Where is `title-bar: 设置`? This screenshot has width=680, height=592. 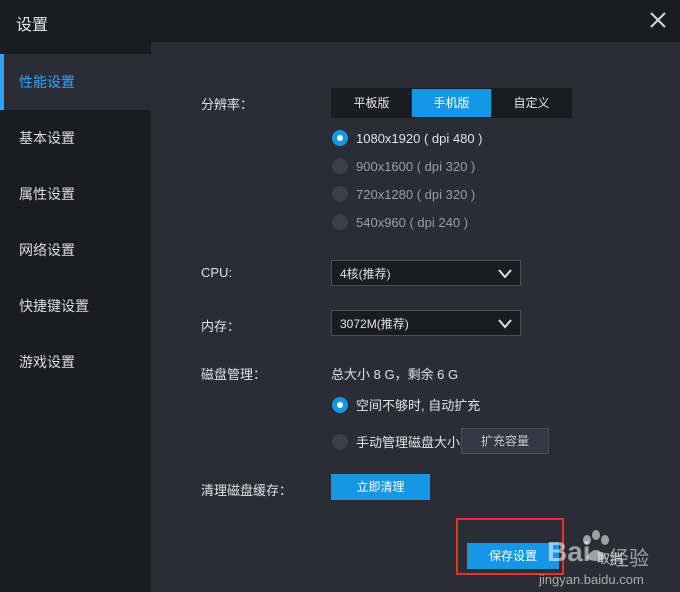 title-bar: 设置 is located at coordinates (340, 21).